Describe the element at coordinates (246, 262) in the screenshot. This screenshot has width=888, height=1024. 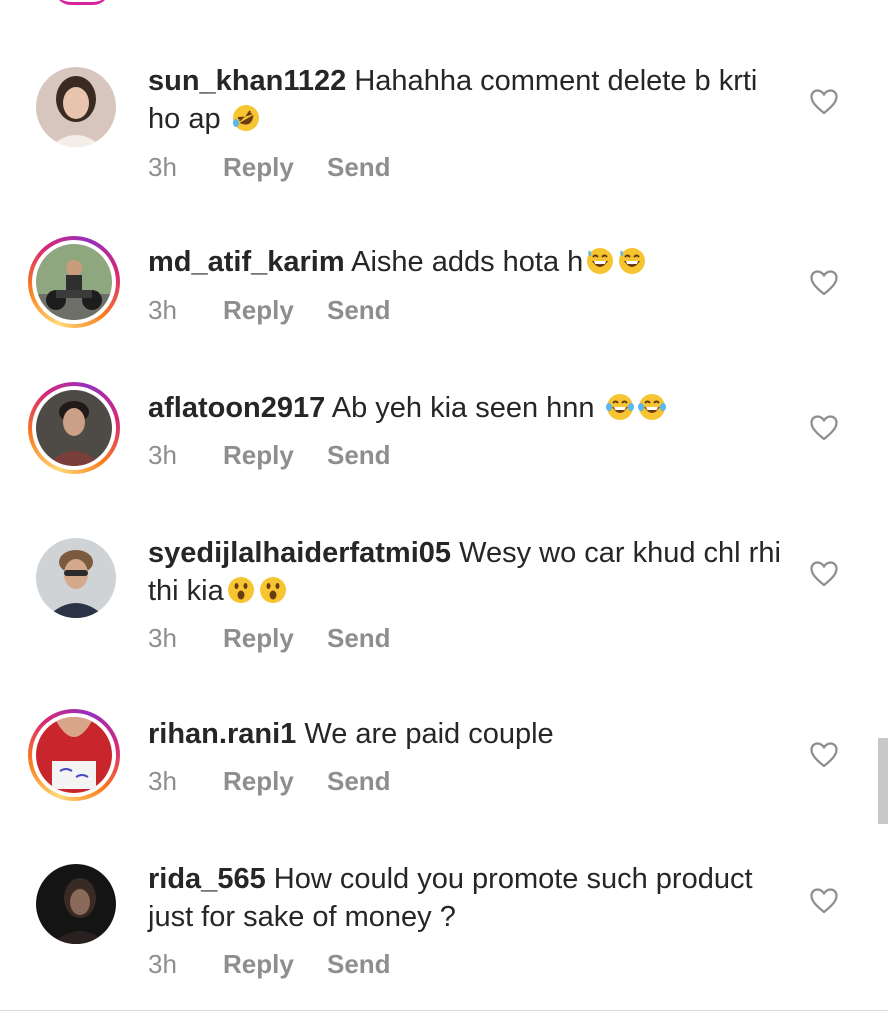
I see `comment-username: md_atif_karim` at that location.